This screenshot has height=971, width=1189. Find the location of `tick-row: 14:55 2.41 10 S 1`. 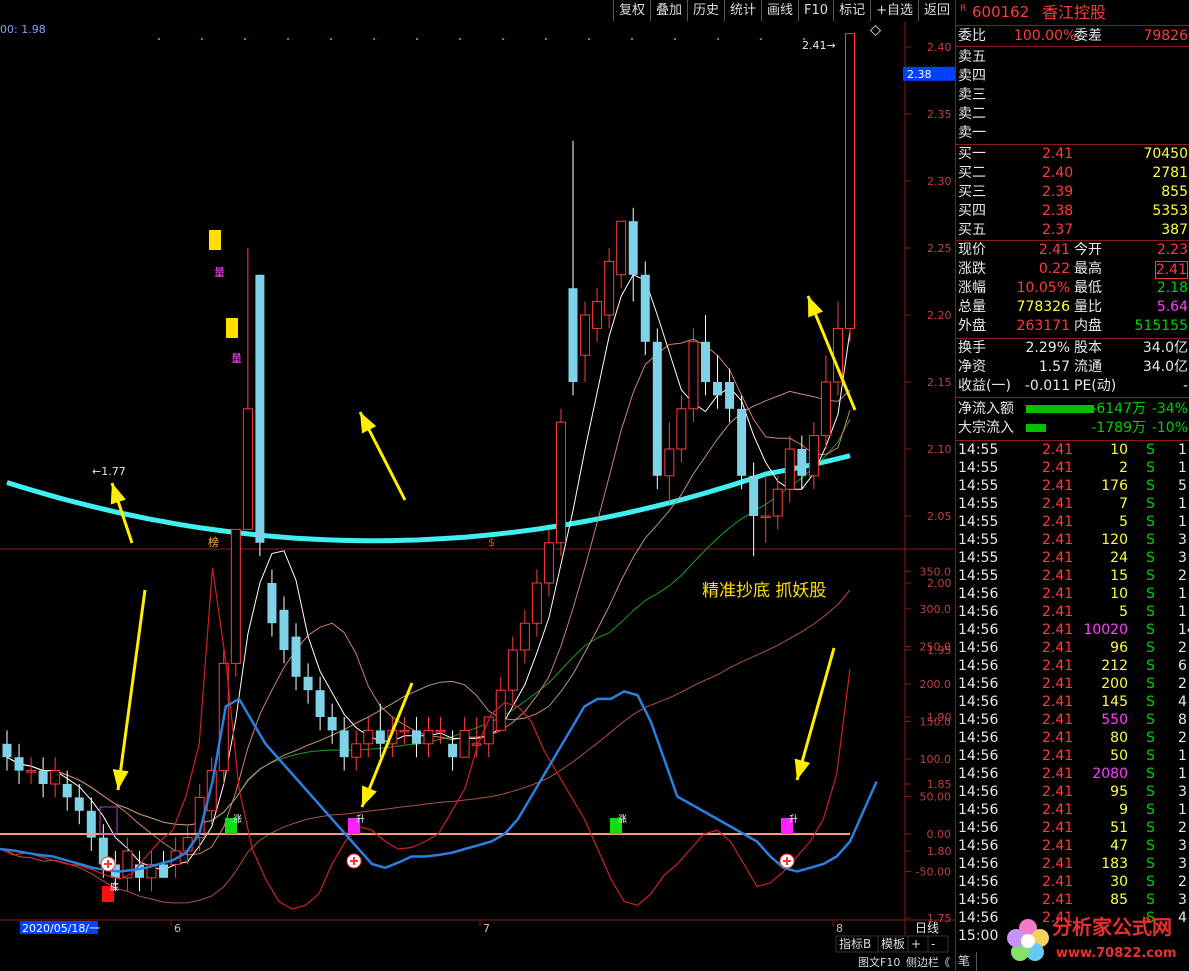

tick-row: 14:55 2.41 10 S 1 is located at coordinates (1072, 450).